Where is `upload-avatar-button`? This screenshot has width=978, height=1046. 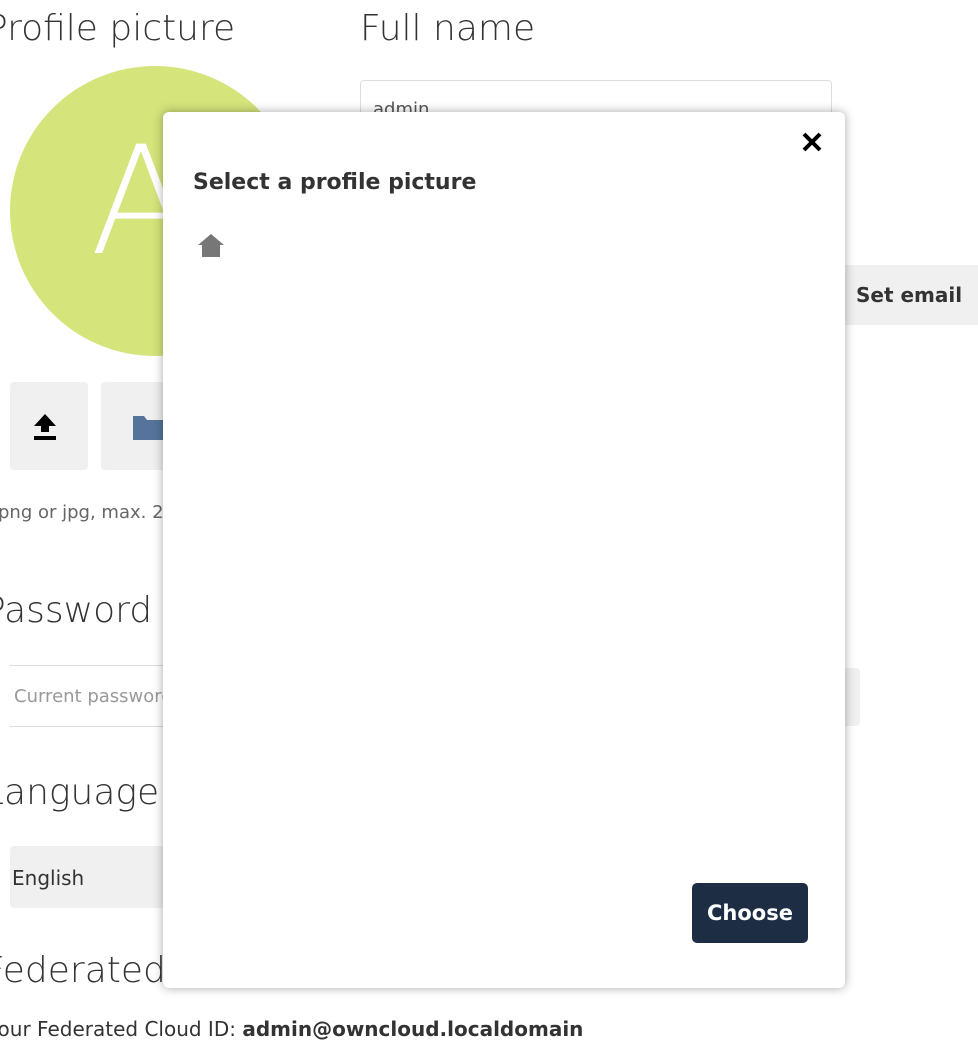
upload-avatar-button is located at coordinates (49, 426).